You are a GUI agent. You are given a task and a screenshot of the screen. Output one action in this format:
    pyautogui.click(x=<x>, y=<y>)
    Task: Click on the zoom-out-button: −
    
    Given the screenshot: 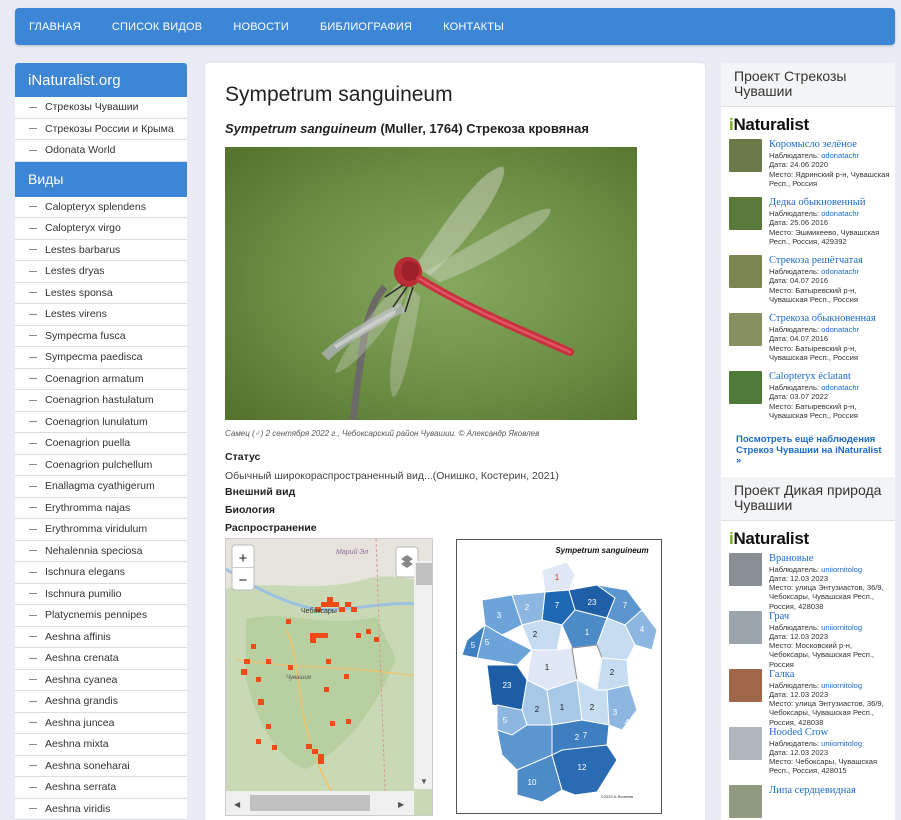 What is the action you would take?
    pyautogui.click(x=243, y=580)
    